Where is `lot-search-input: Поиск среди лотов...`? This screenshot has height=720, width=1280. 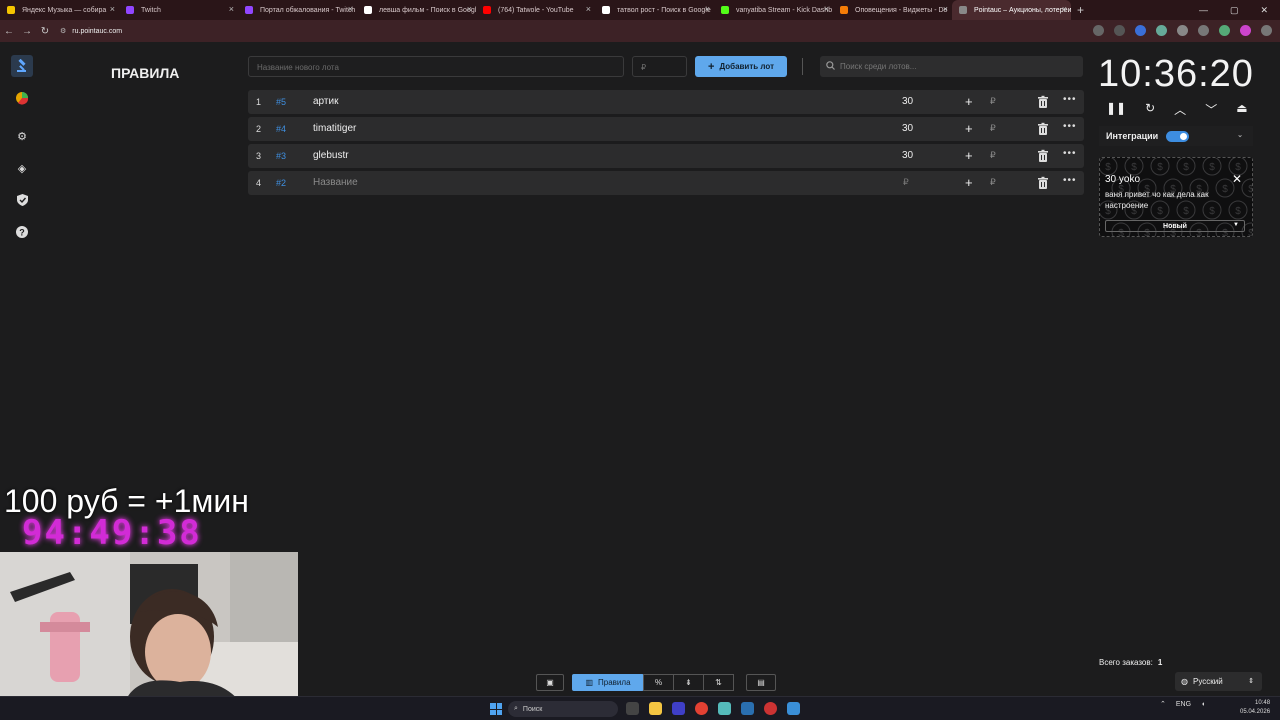 lot-search-input: Поиск среди лотов... is located at coordinates (951, 66).